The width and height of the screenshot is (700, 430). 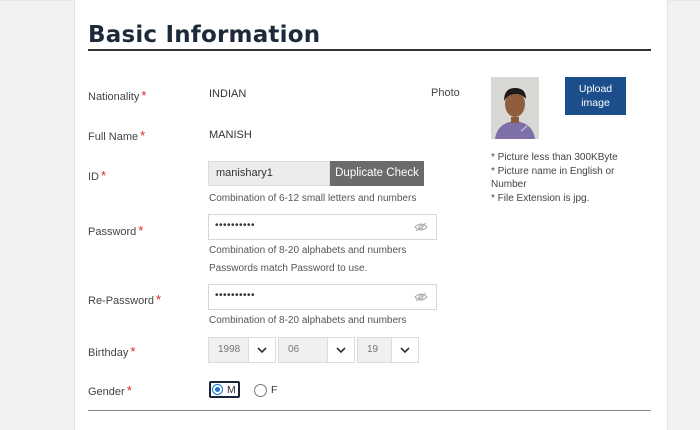 What do you see at coordinates (217, 389) in the screenshot?
I see `radio-checked-icon` at bounding box center [217, 389].